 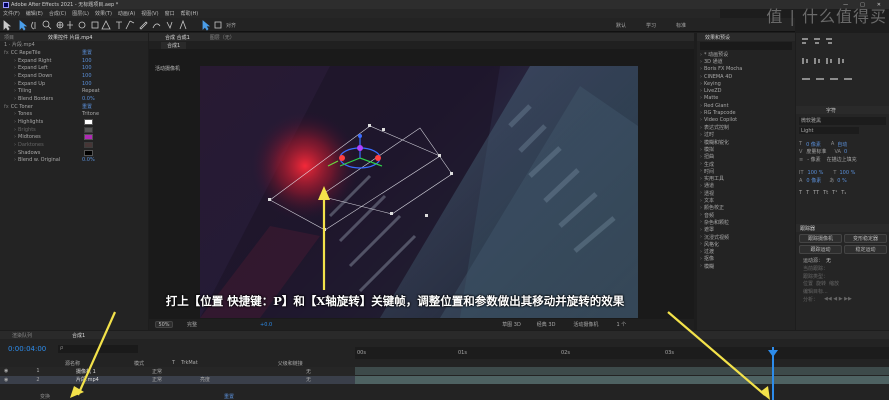 What do you see at coordinates (834, 283) in the screenshot?
I see `option-scale: 缩放` at bounding box center [834, 283].